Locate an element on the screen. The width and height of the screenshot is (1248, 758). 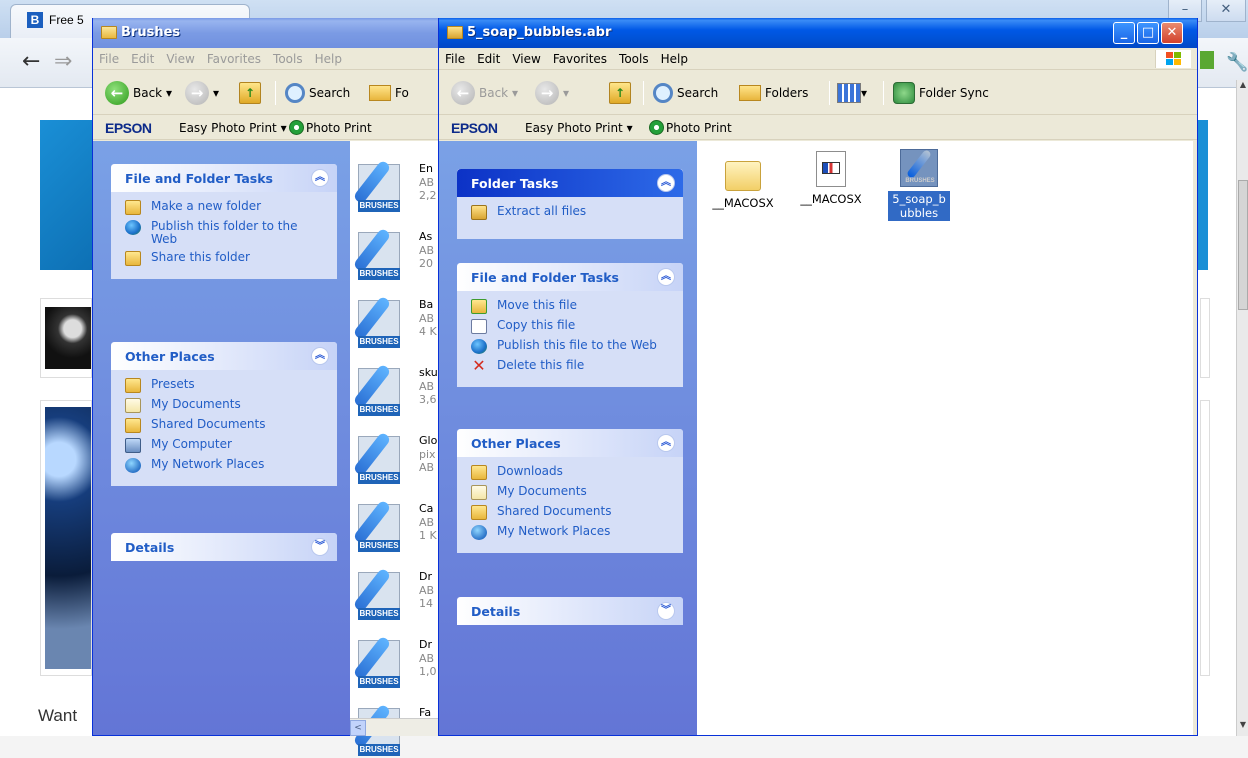
publish-folder-link: Publish this folder to the Web is located at coordinates (231, 233).